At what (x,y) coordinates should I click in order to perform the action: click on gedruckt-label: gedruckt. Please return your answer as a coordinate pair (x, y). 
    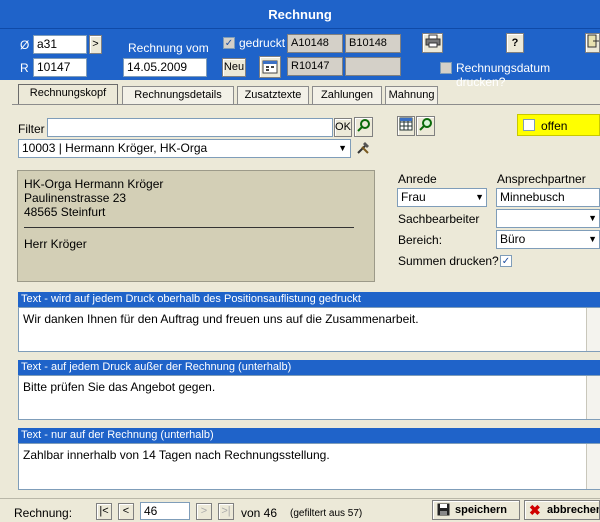
    Looking at the image, I should click on (262, 43).